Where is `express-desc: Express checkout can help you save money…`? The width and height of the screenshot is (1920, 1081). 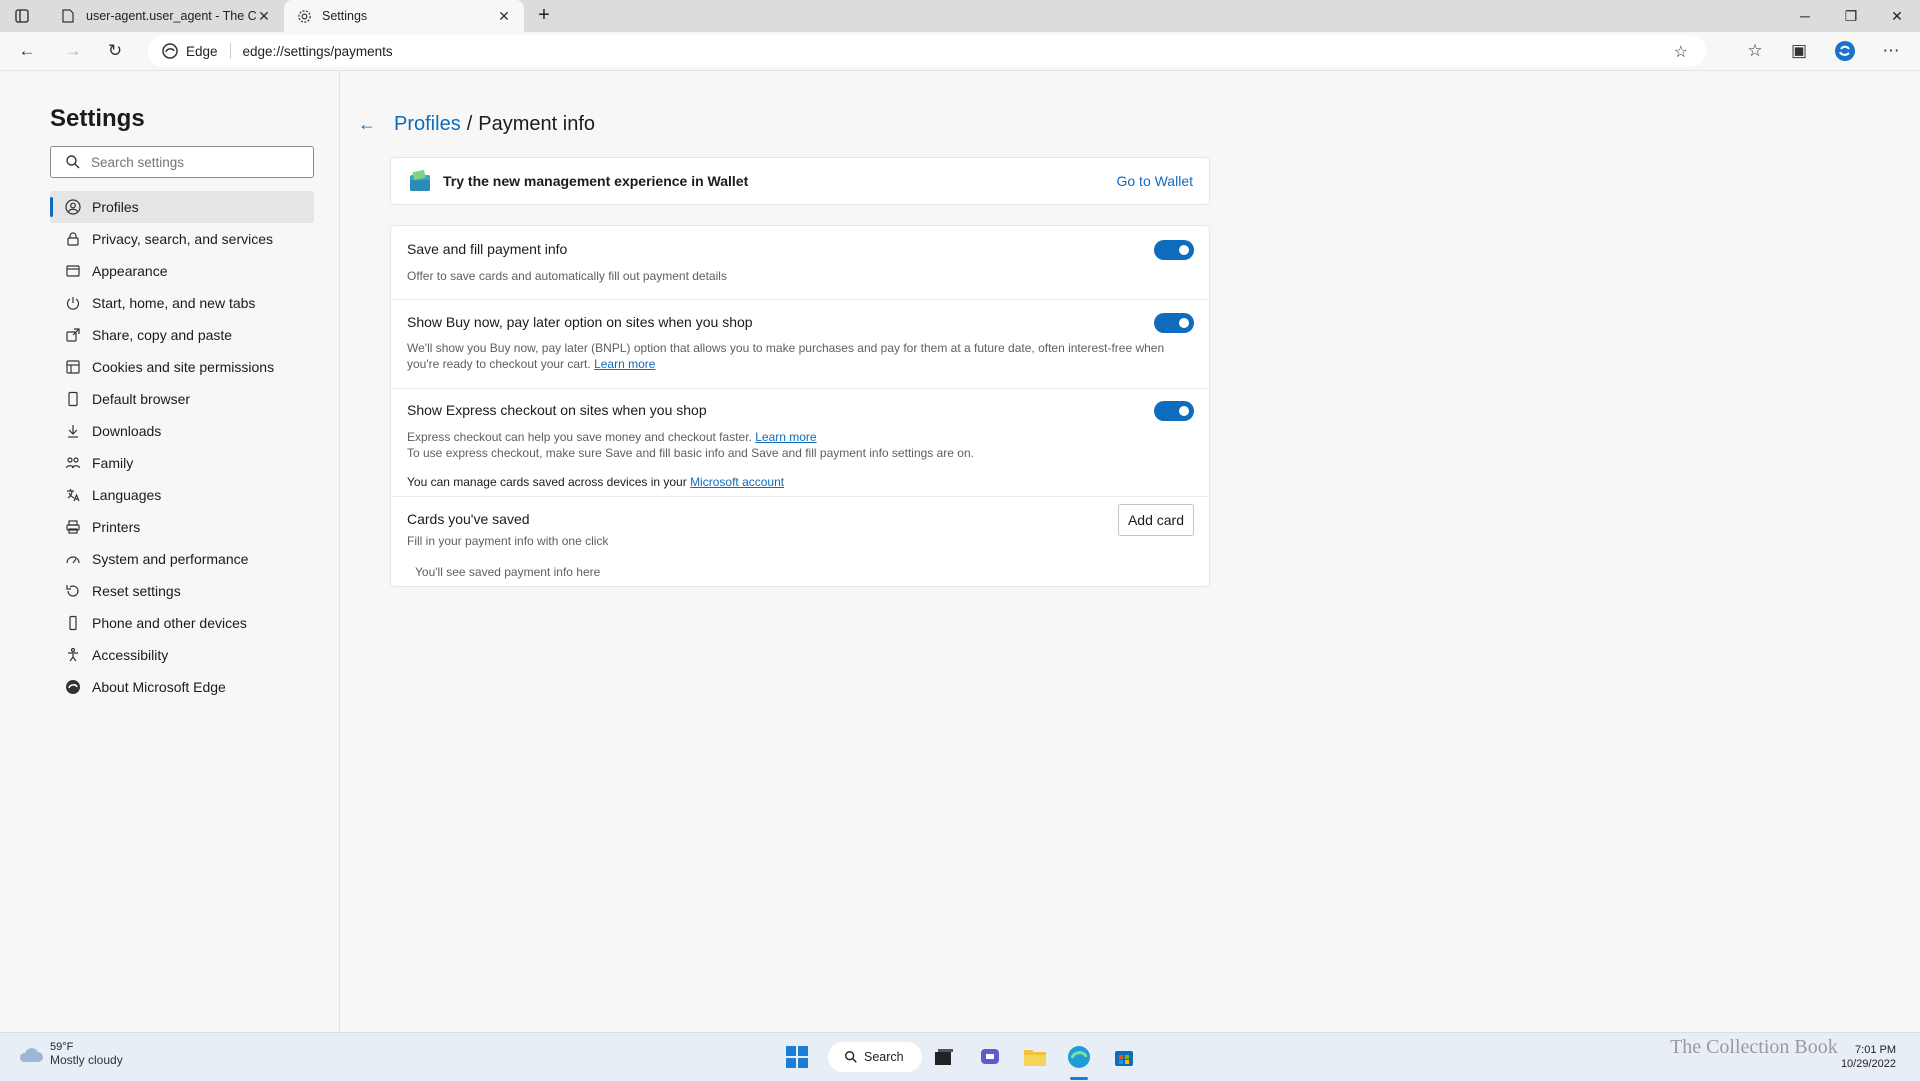 express-desc: Express checkout can help you save money… is located at coordinates (792, 445).